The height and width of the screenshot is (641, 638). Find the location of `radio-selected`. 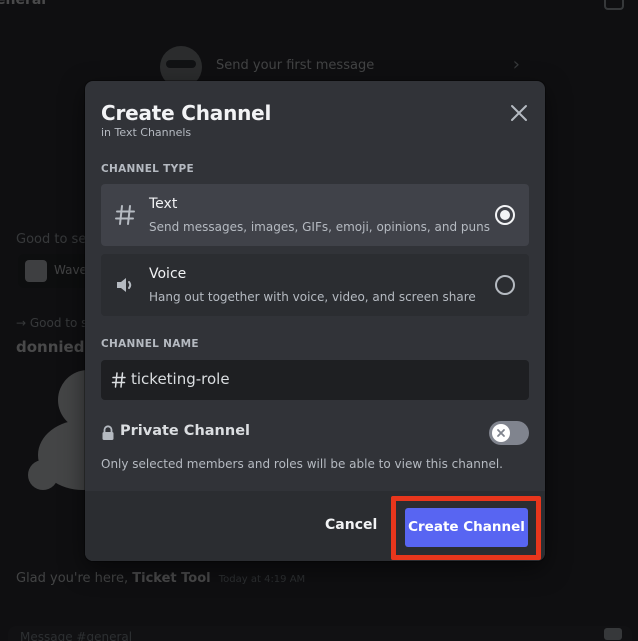

radio-selected is located at coordinates (505, 215).